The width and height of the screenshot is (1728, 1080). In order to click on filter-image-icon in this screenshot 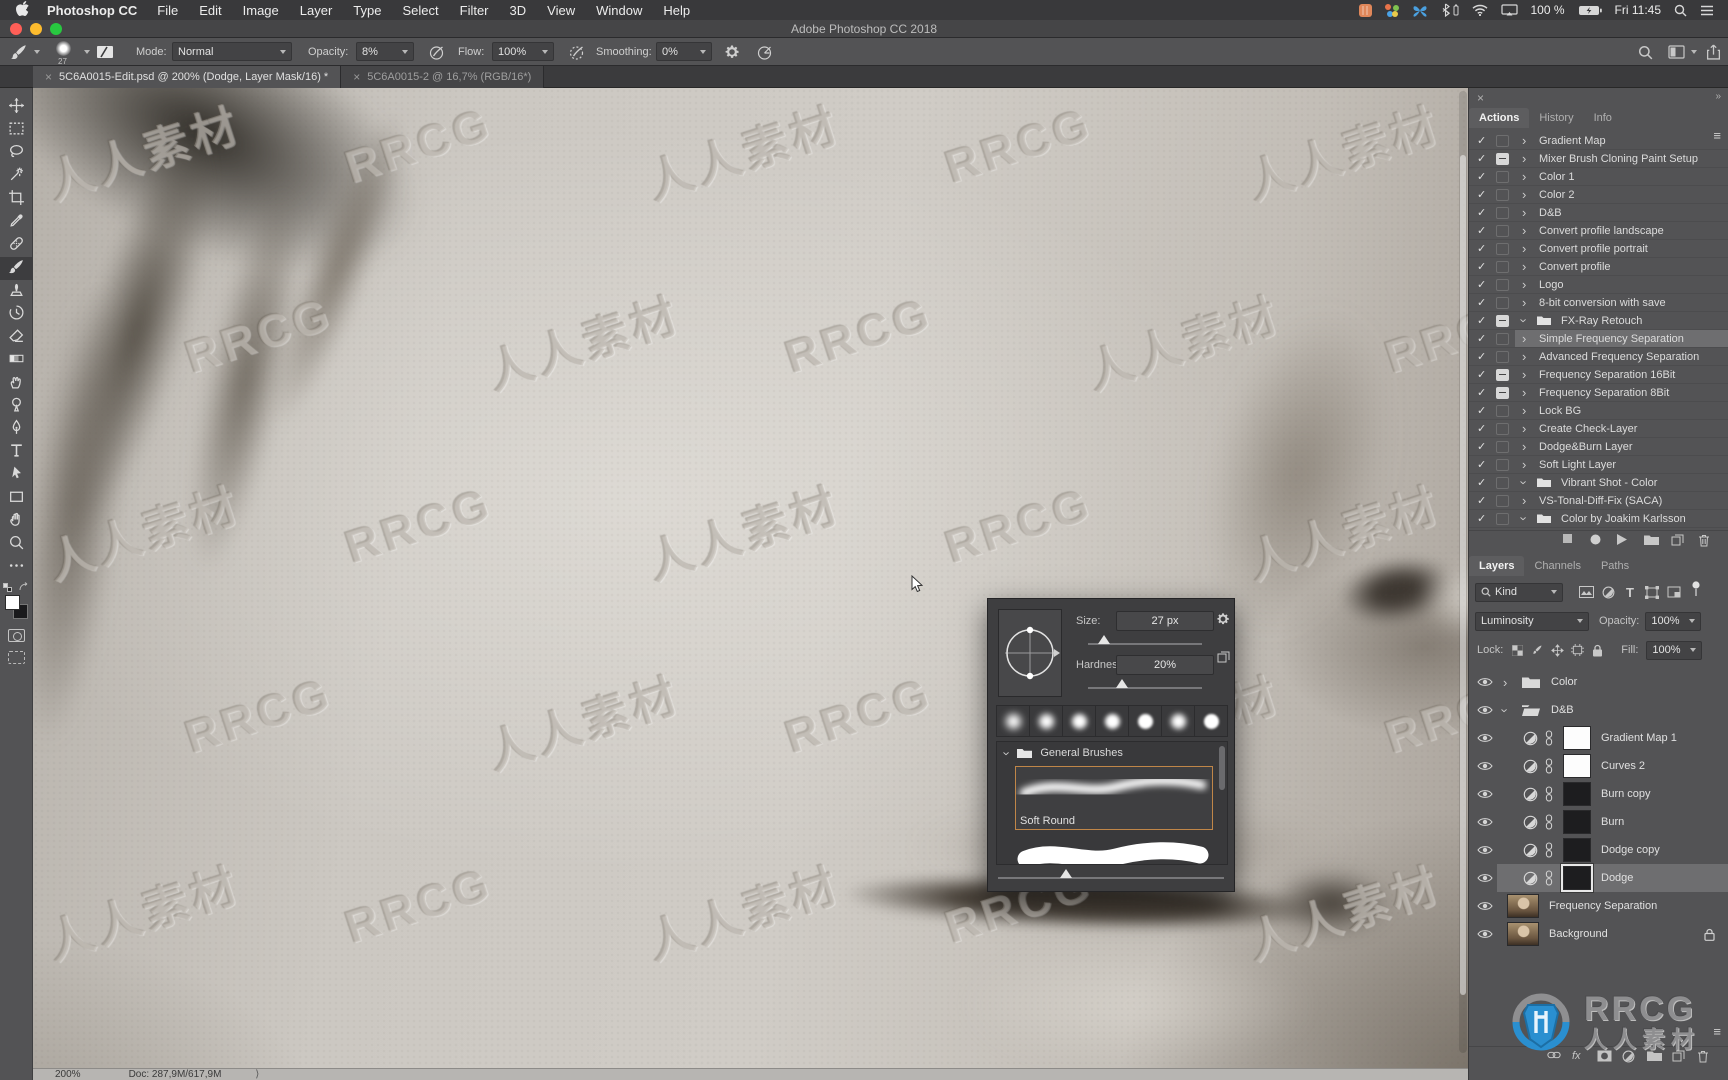, I will do `click(1586, 592)`.